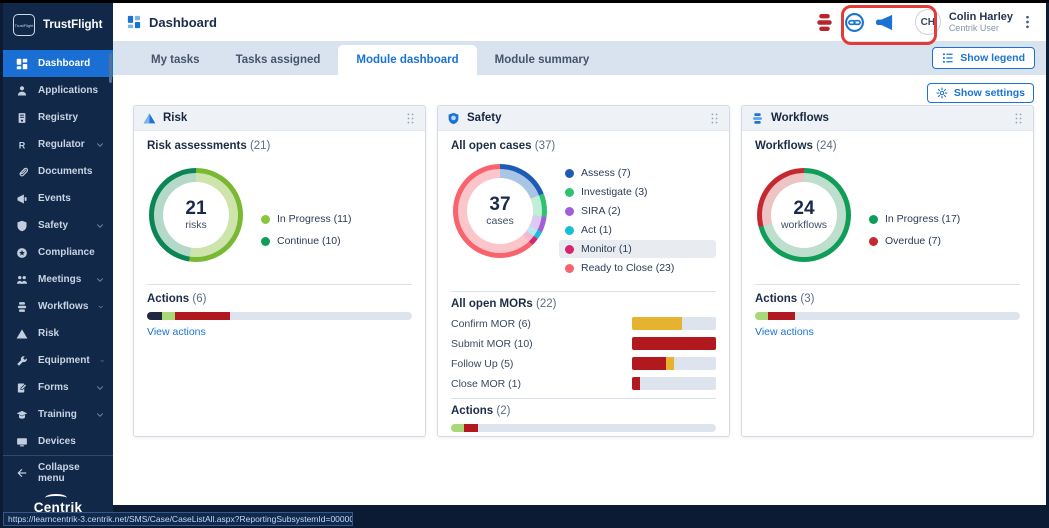  I want to click on mor-label: Submit MOR (10), so click(492, 343).